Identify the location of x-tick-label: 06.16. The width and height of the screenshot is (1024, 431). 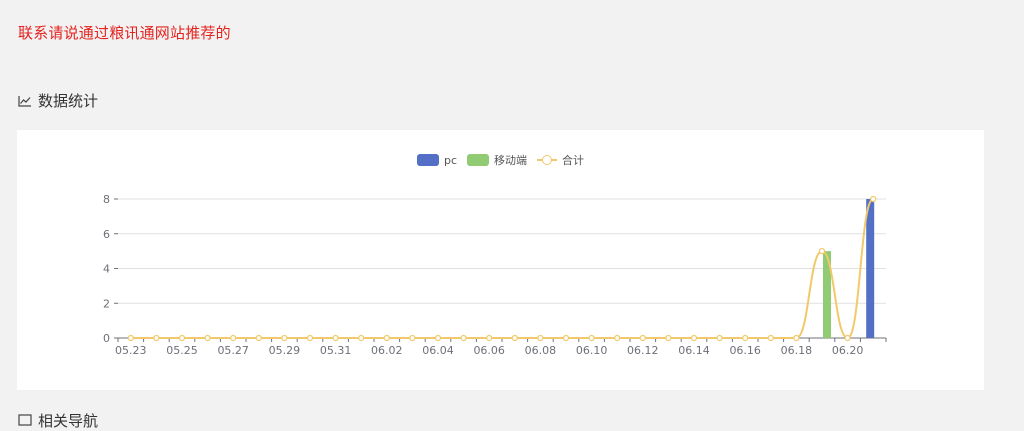
(745, 350).